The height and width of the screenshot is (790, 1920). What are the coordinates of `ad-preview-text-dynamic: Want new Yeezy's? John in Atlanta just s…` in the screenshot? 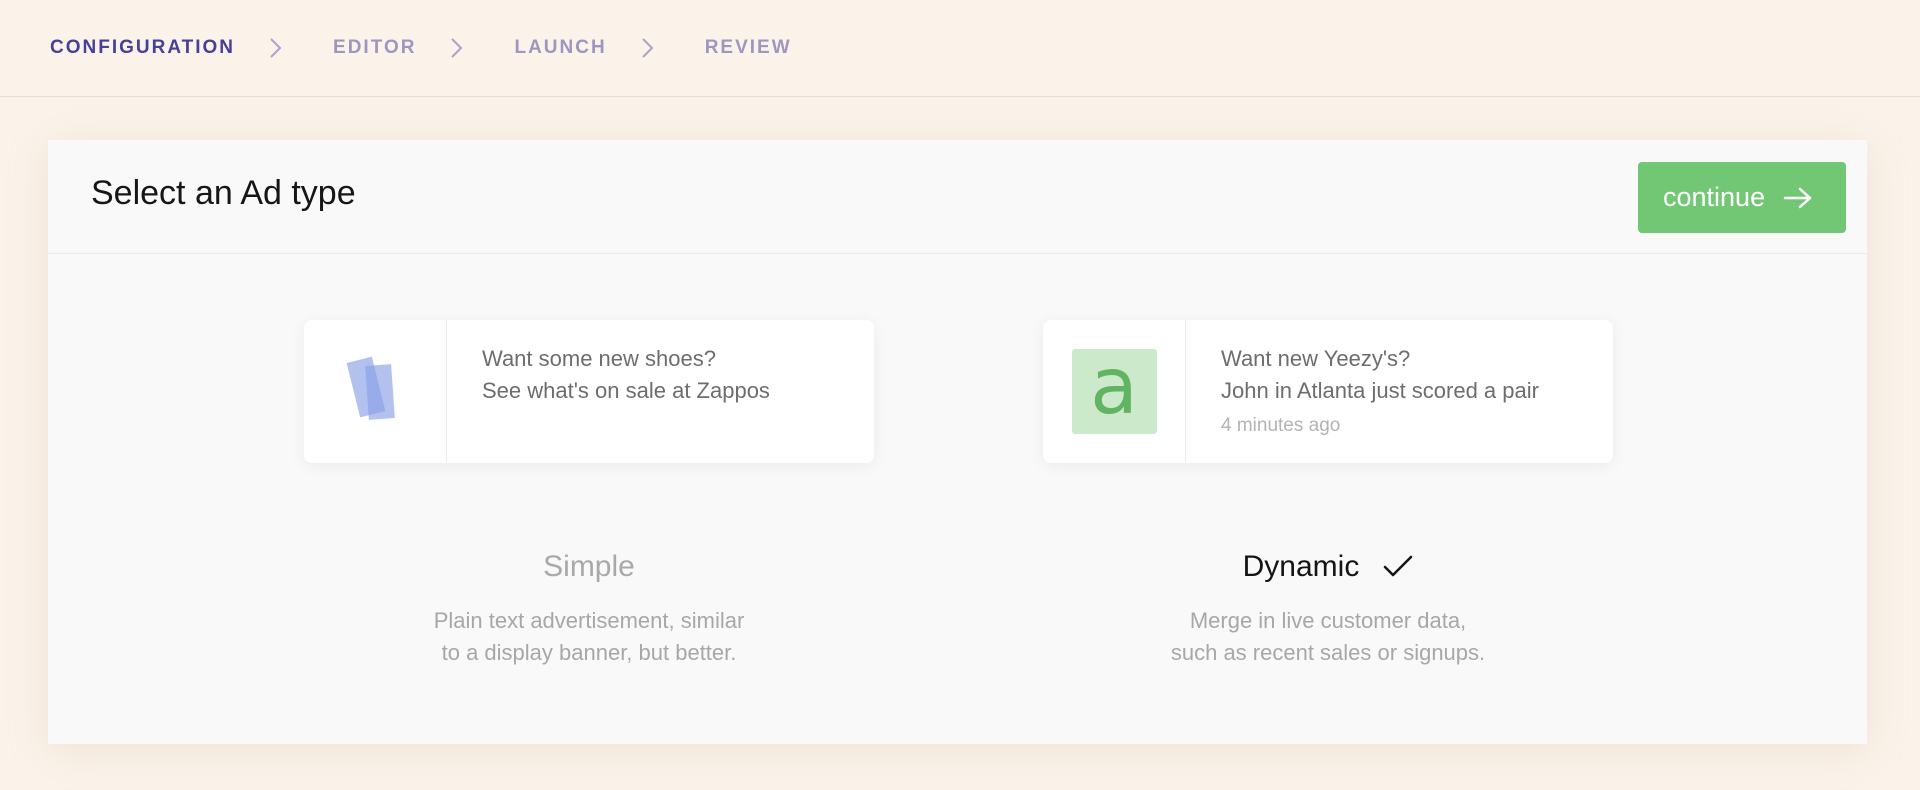 It's located at (1362, 391).